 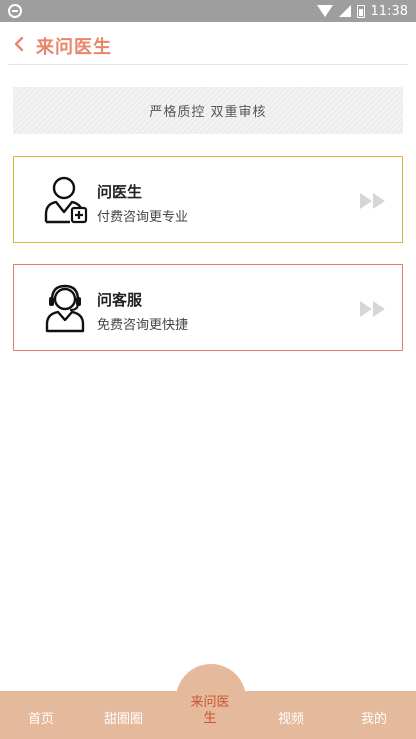 I want to click on tab-home: 首页, so click(x=41, y=717).